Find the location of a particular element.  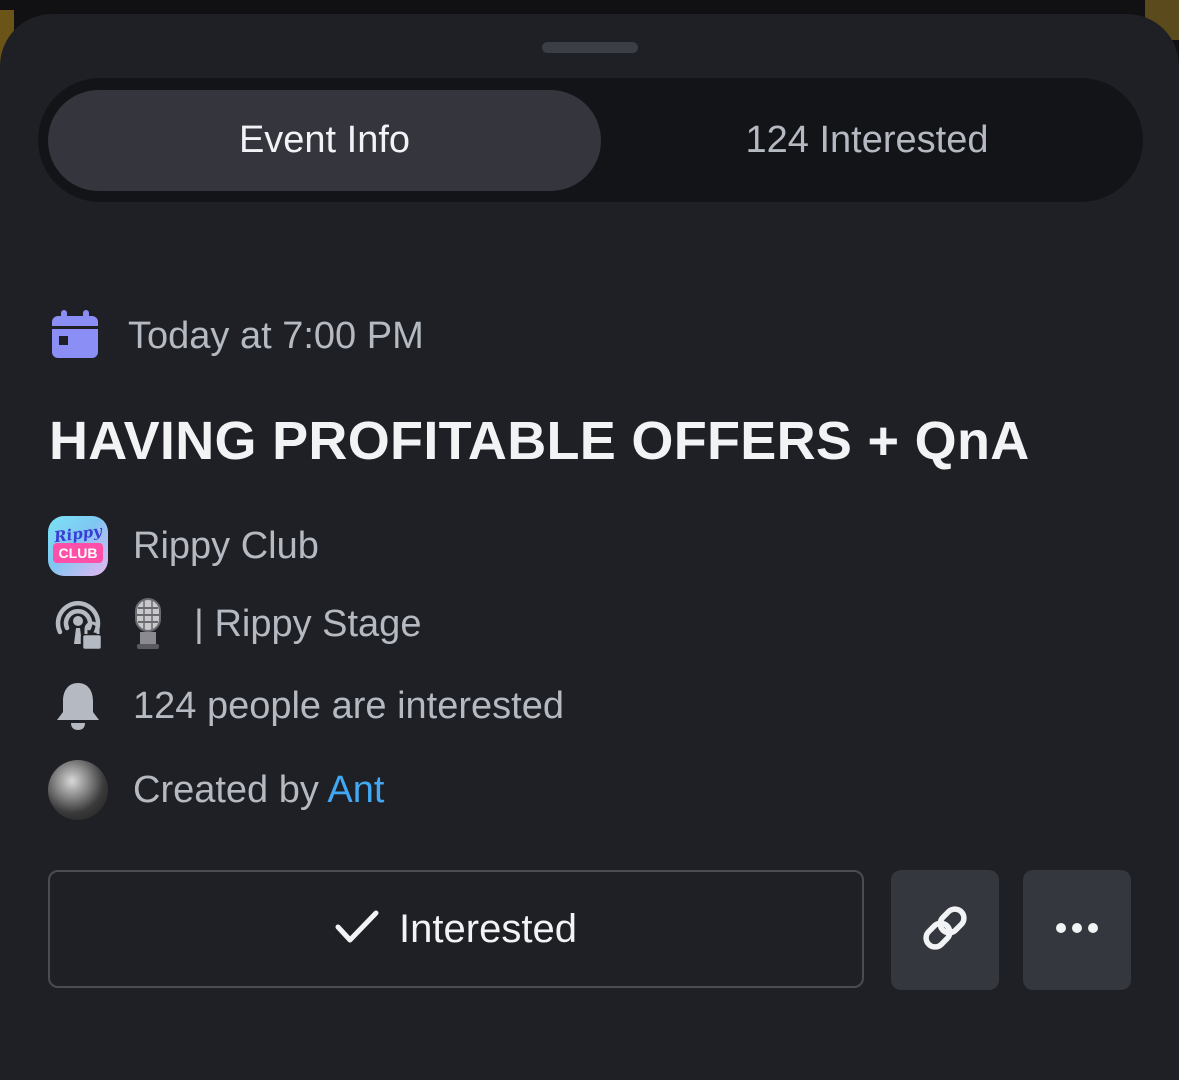

channel-name: Rippy Stage is located at coordinates (318, 623).